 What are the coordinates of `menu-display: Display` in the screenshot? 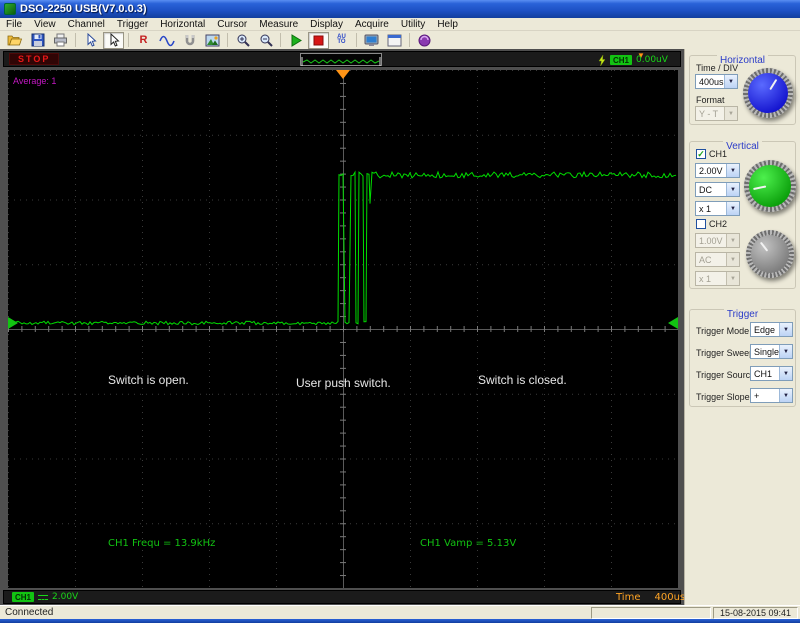 It's located at (326, 24).